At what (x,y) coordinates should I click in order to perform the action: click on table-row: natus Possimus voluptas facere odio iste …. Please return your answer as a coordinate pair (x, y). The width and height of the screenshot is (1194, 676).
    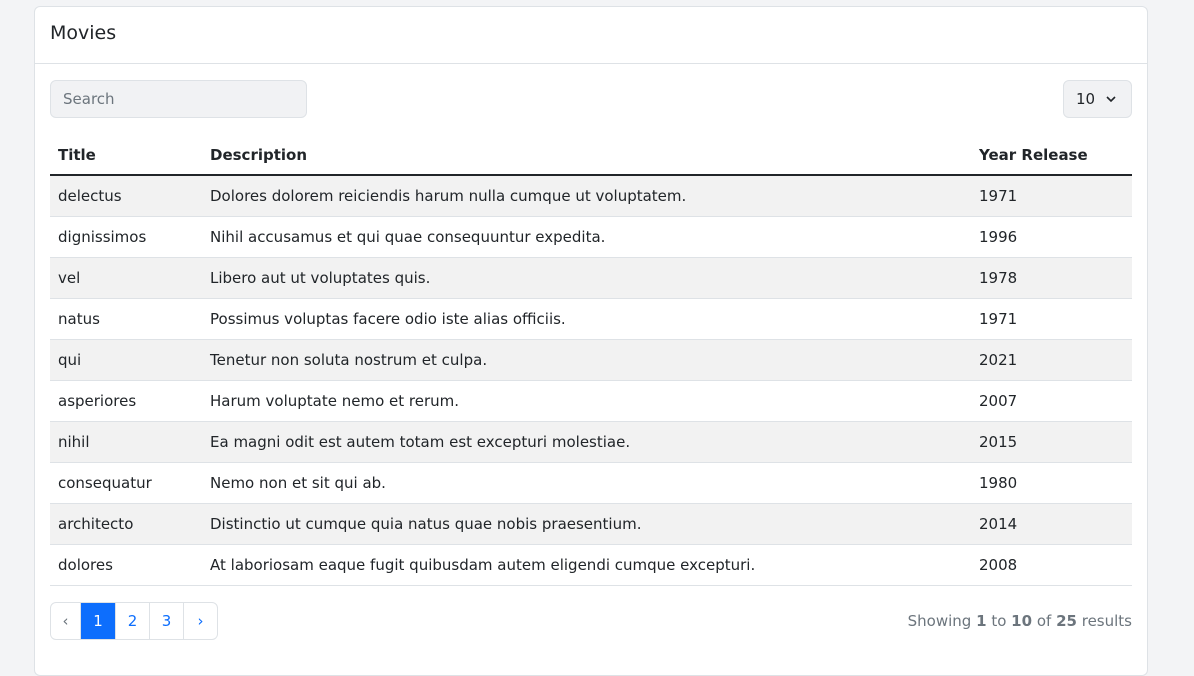
    Looking at the image, I should click on (591, 319).